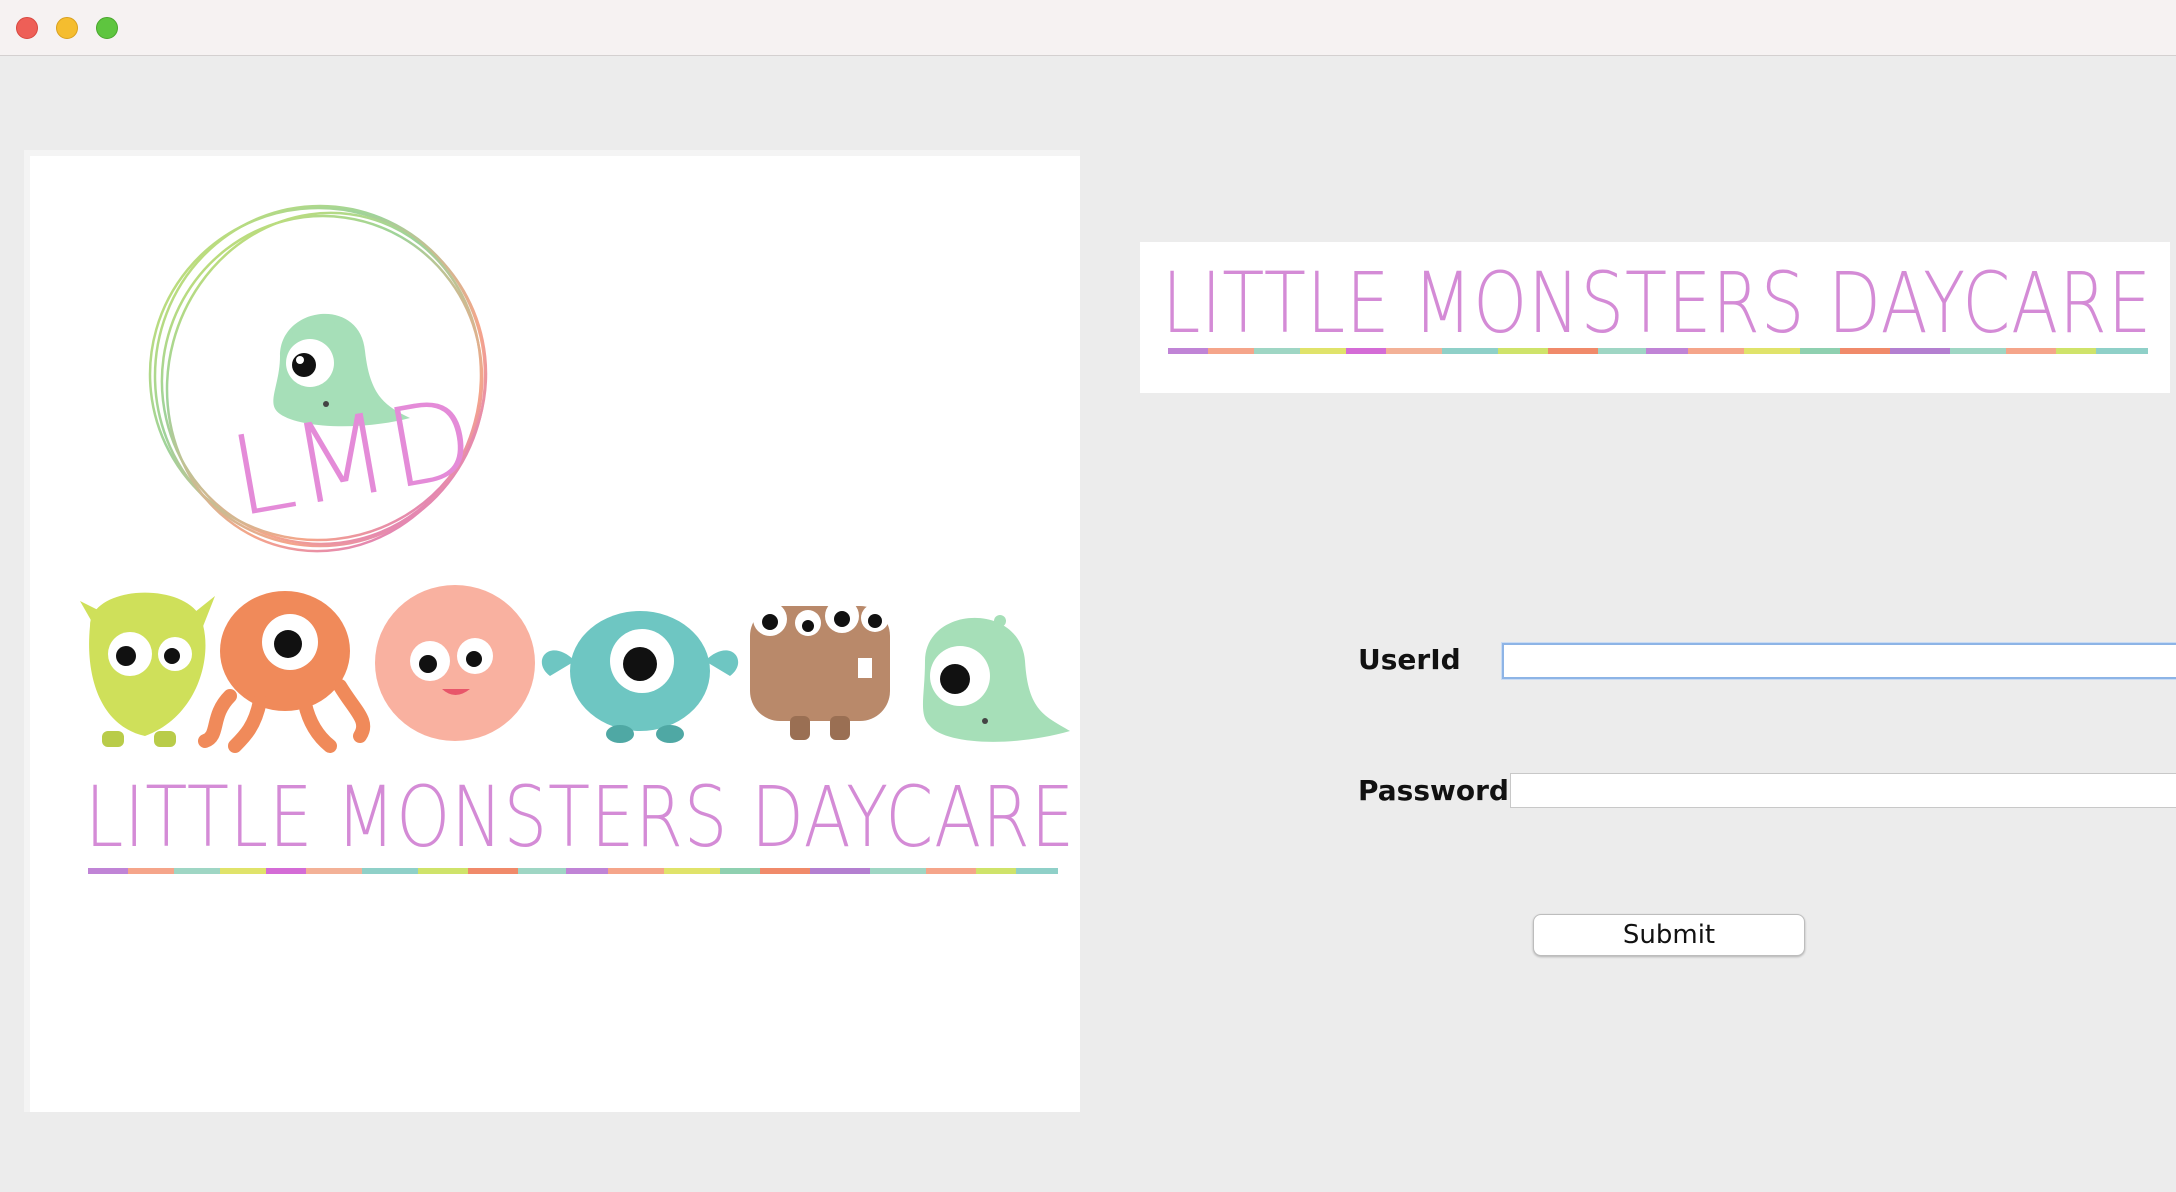 The image size is (2176, 1192). Describe the element at coordinates (573, 871) in the screenshot. I see `logo-brand-stripe` at that location.